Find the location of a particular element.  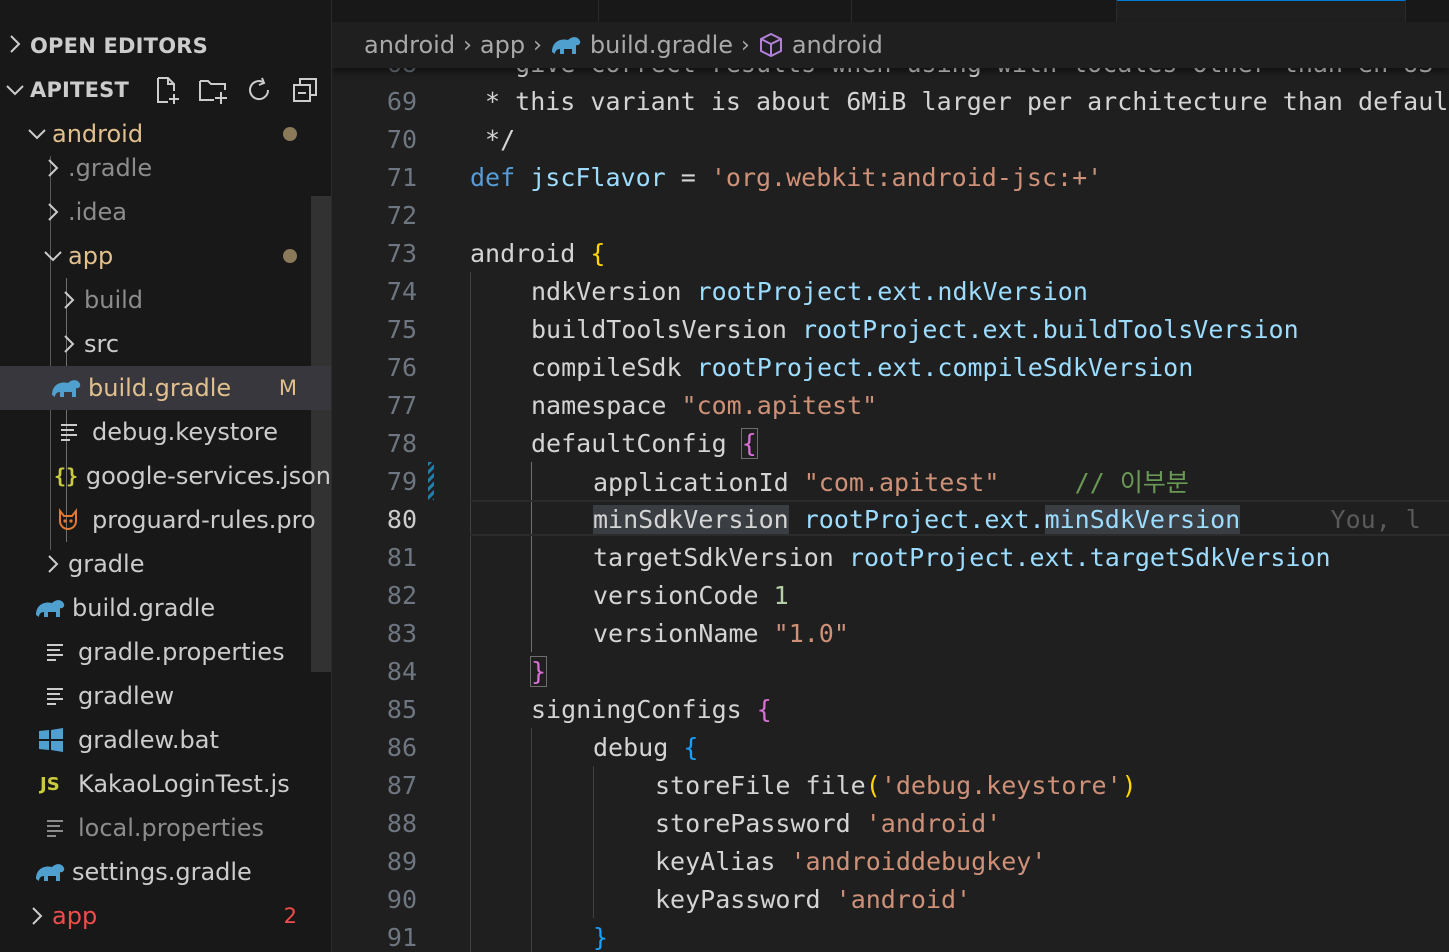

code-line: 85 signingConfigs { is located at coordinates (890, 709).